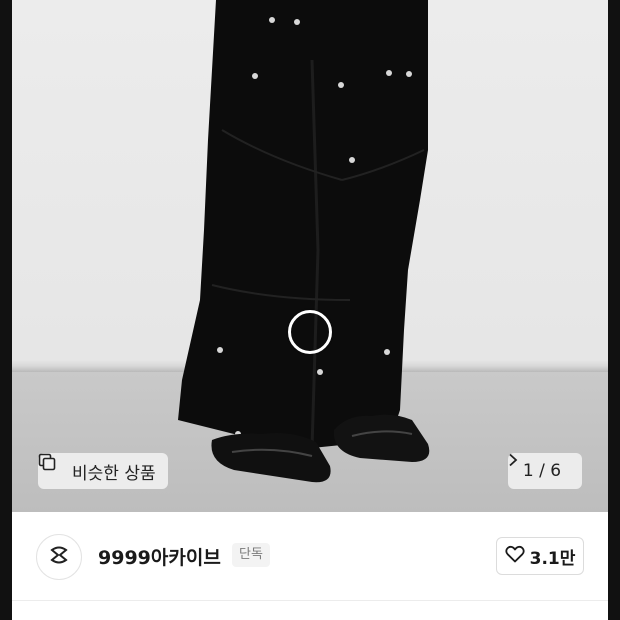 This screenshot has height=620, width=620. I want to click on seller-avatar, so click(59, 557).